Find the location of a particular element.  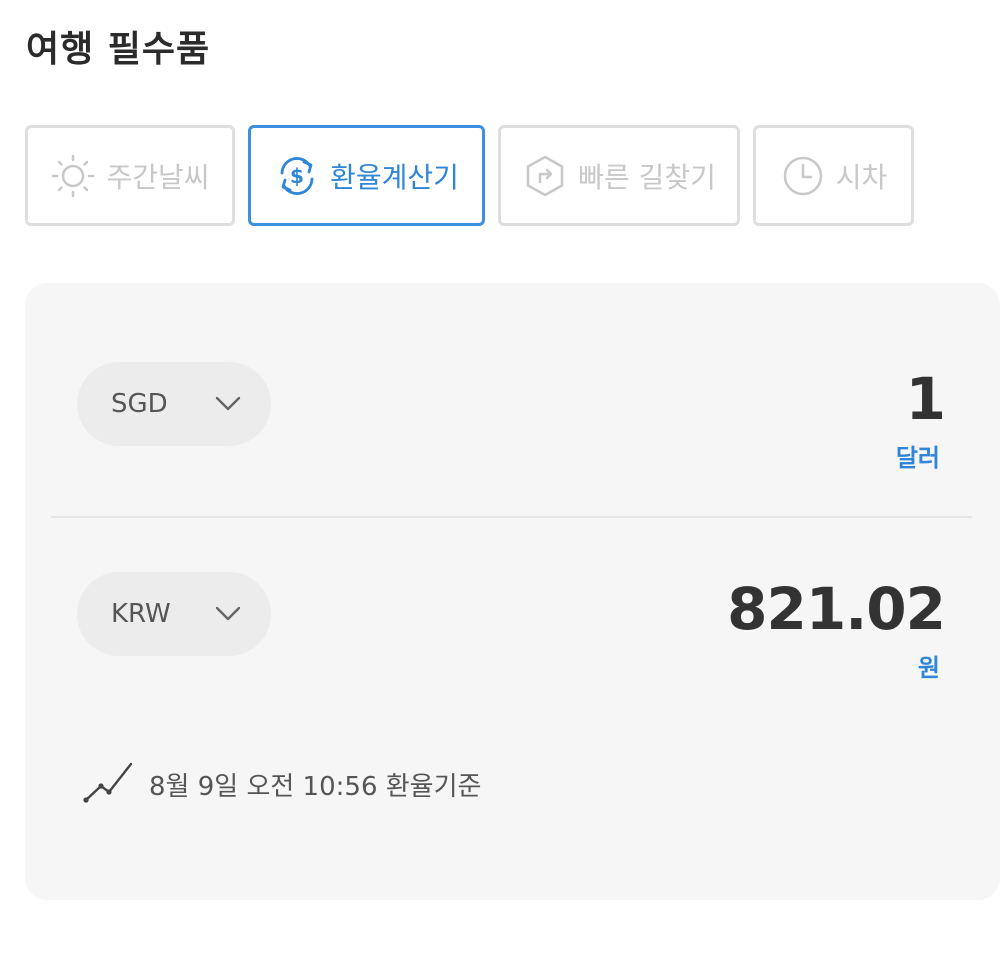

tab-label: 빠른 길찾기 is located at coordinates (647, 177).